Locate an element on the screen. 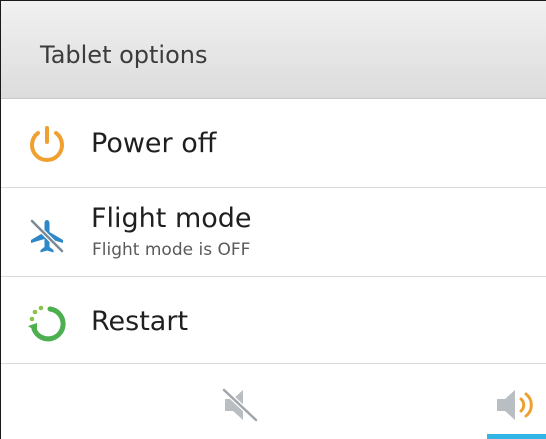 The image size is (546, 439). silent-mode-button is located at coordinates (241, 405).